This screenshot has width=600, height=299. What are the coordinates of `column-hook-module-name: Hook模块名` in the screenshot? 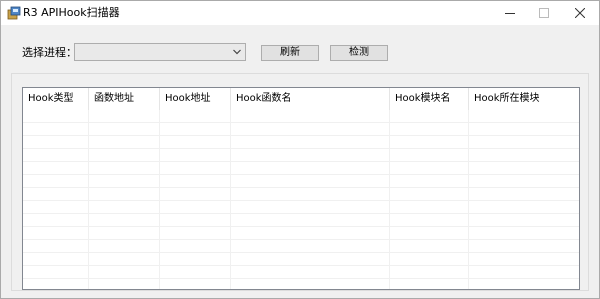 It's located at (429, 99).